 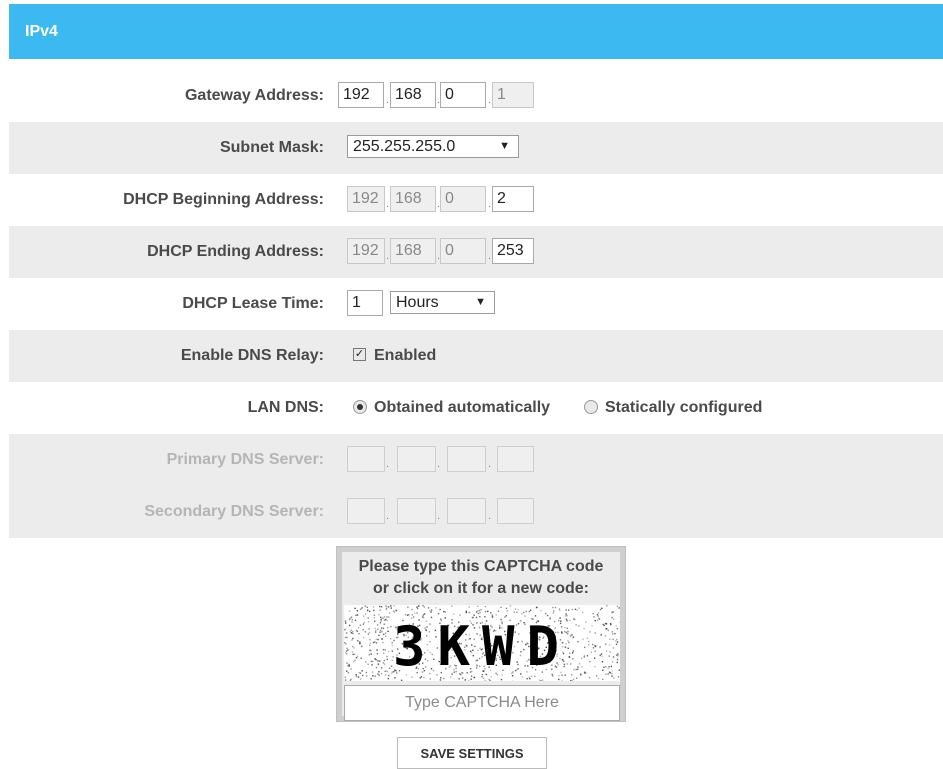 What do you see at coordinates (591, 407) in the screenshot?
I see `radio-statically-configured` at bounding box center [591, 407].